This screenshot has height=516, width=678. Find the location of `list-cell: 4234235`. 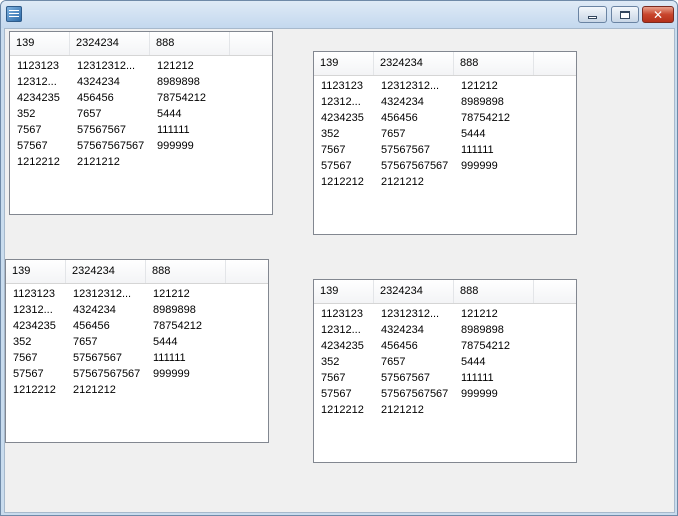

list-cell: 4234235 is located at coordinates (342, 118).